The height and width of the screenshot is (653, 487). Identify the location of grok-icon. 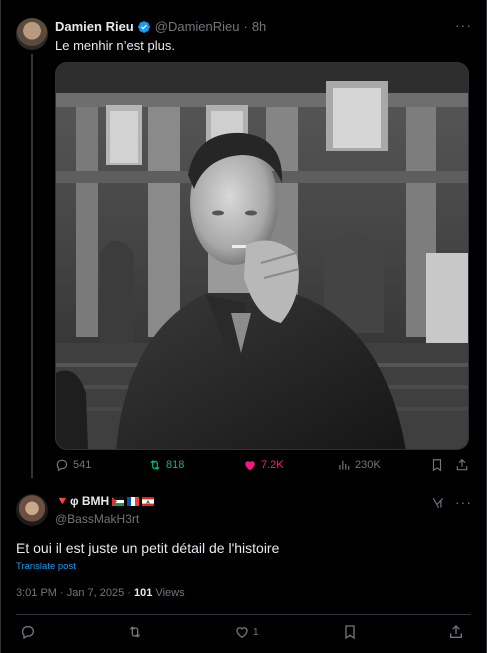
(438, 503).